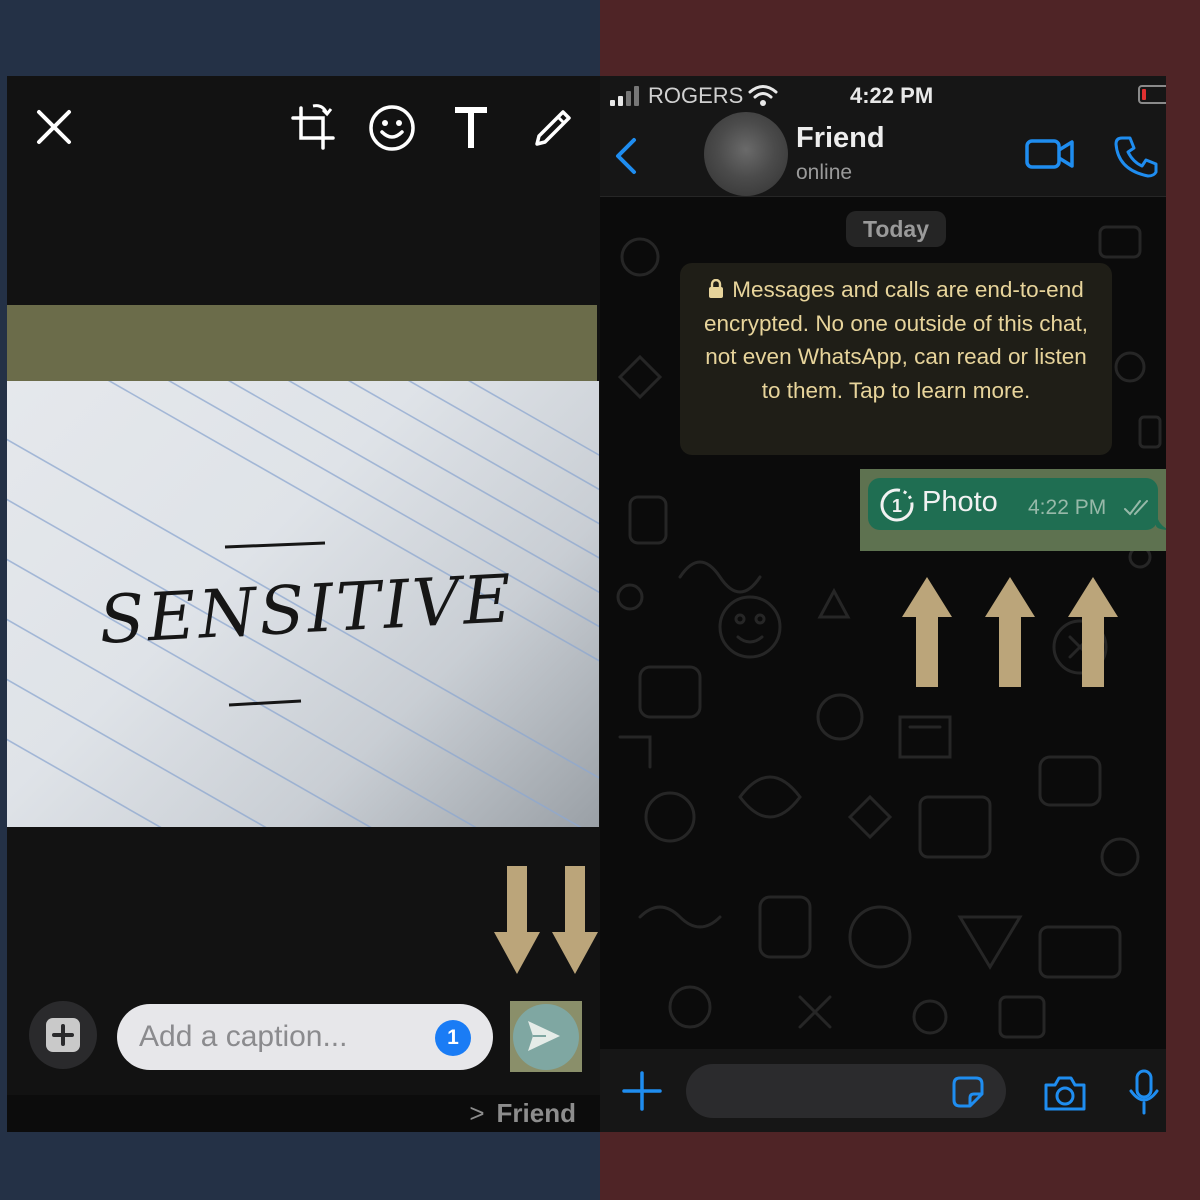 Image resolution: width=1200 pixels, height=1200 pixels. I want to click on pencil-icon, so click(553, 128).